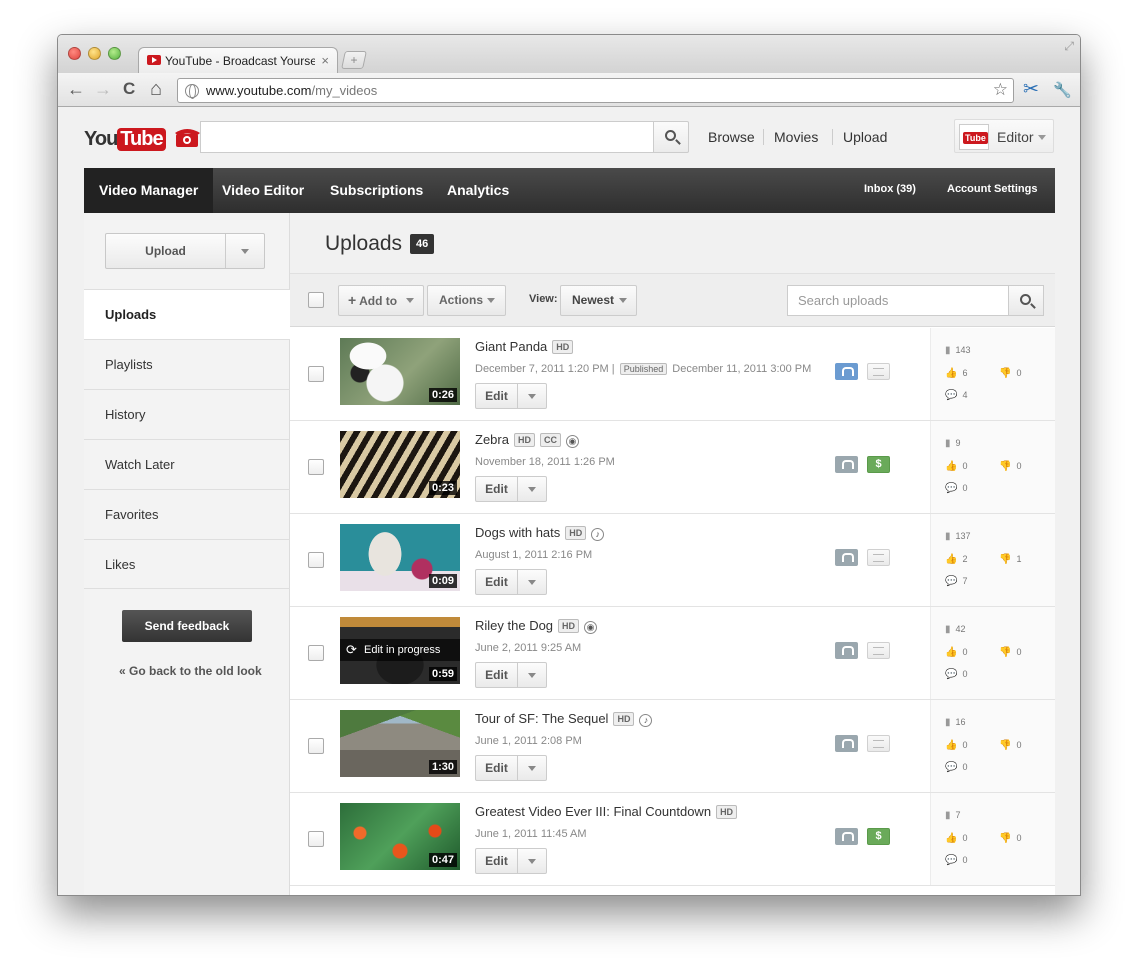 The image size is (1138, 974). What do you see at coordinates (492, 439) in the screenshot?
I see `video-title: Zebra` at bounding box center [492, 439].